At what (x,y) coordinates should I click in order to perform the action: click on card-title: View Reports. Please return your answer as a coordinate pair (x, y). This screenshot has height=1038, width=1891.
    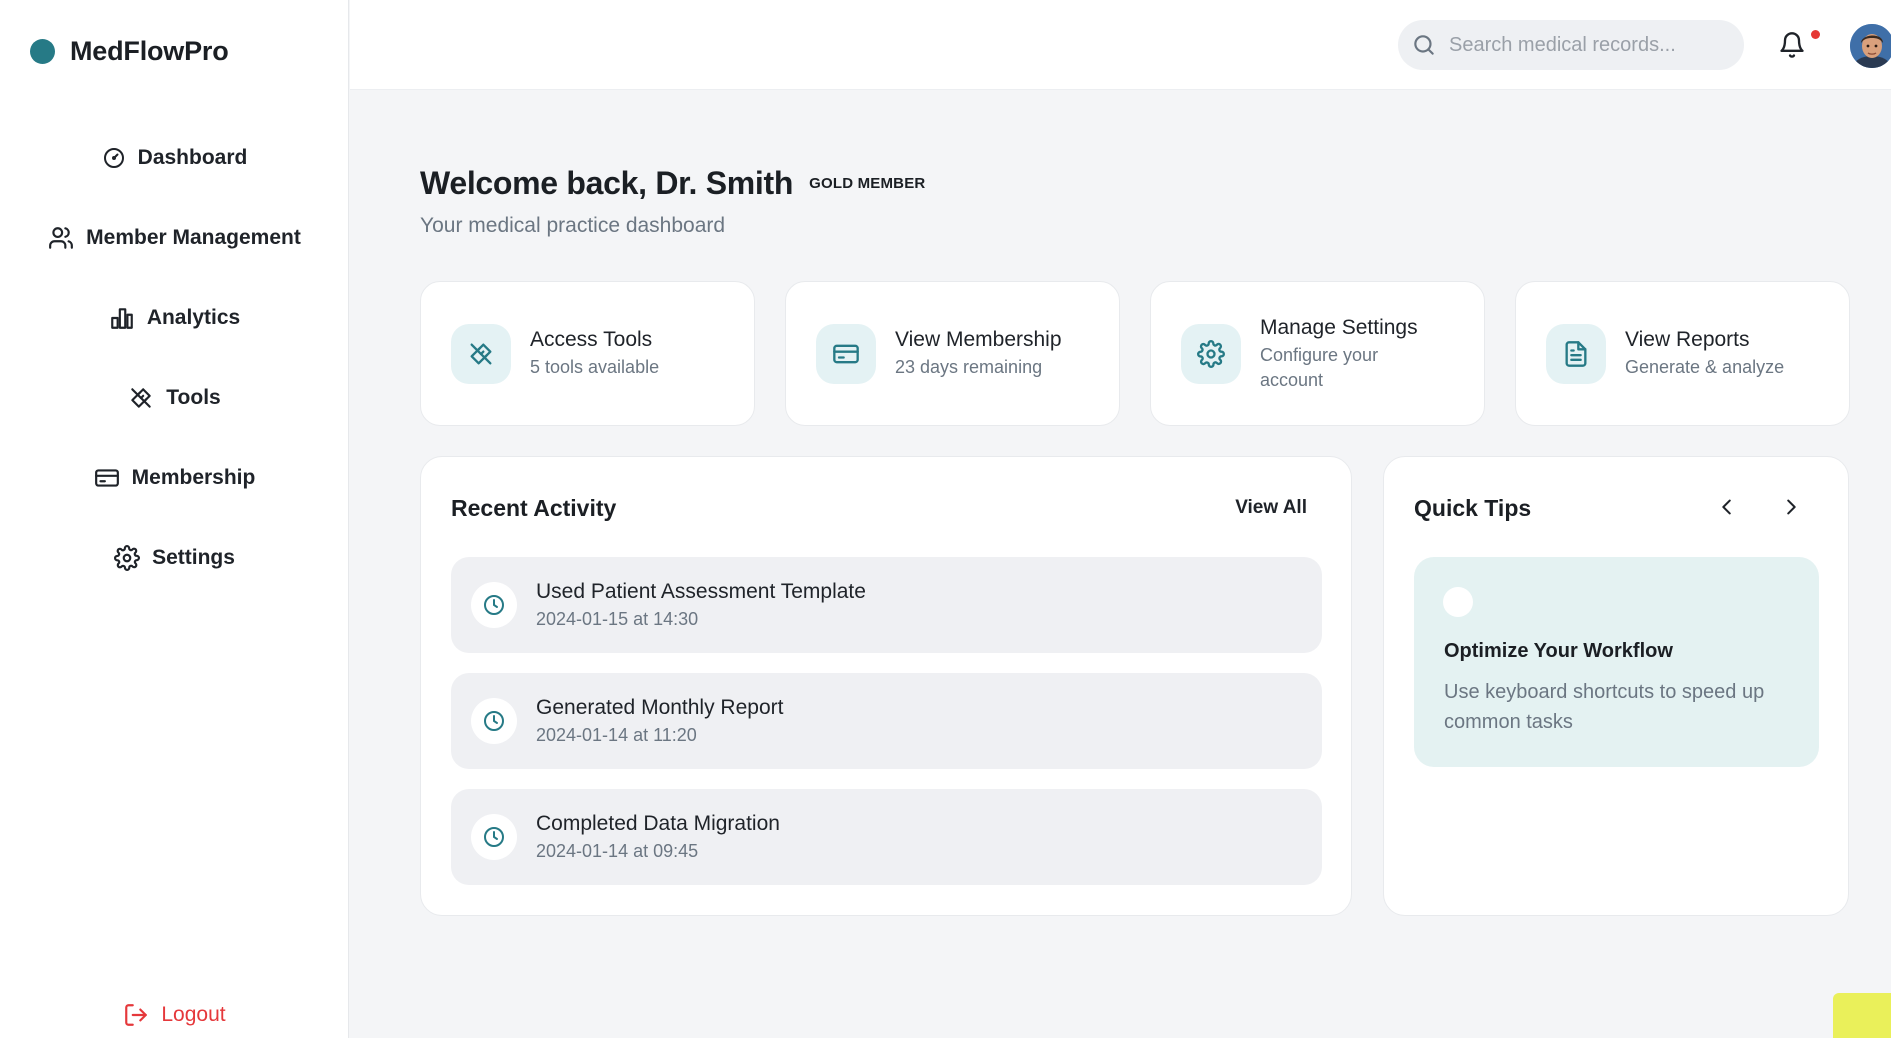
    Looking at the image, I should click on (1687, 339).